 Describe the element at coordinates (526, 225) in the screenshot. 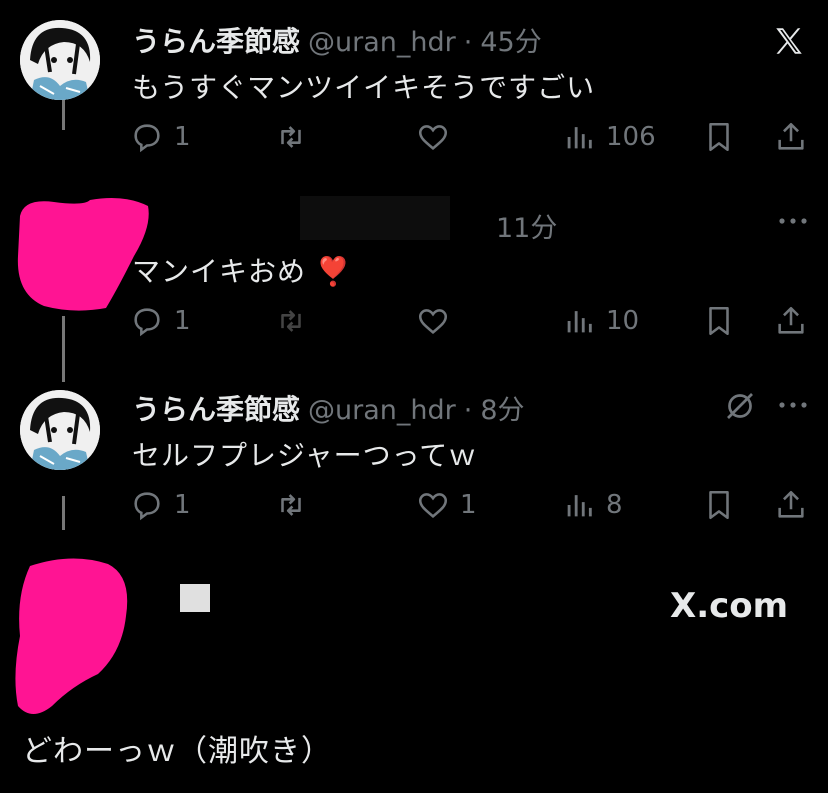

I see `timestamp: 11分` at that location.